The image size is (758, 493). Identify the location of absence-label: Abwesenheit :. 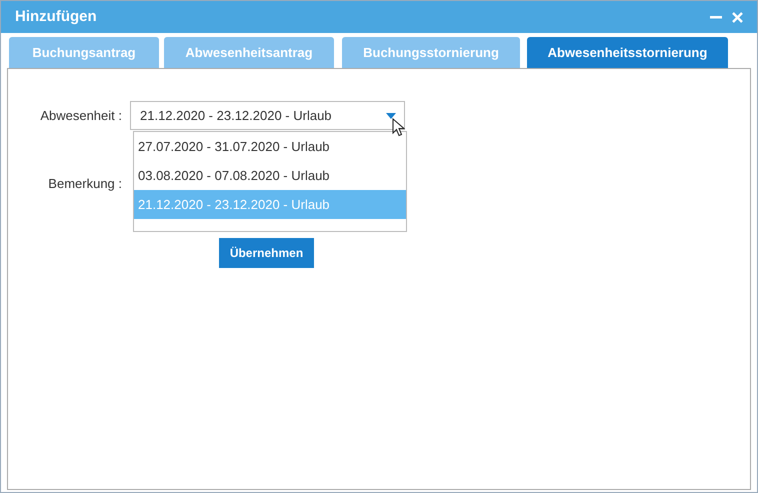
(81, 115).